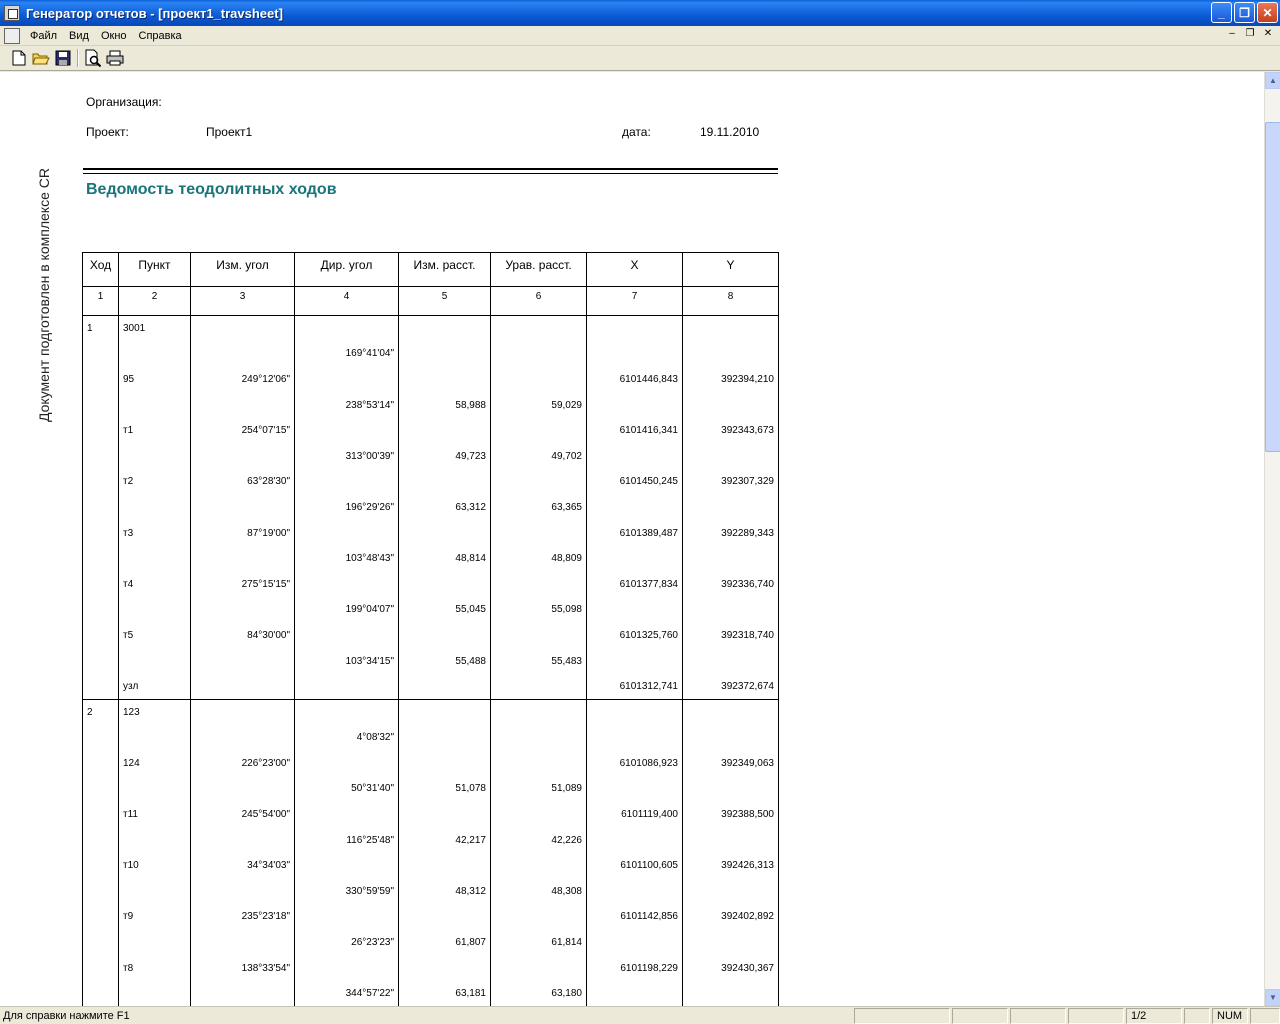 The height and width of the screenshot is (1024, 1280). I want to click on point-cell: 95, so click(154, 379).